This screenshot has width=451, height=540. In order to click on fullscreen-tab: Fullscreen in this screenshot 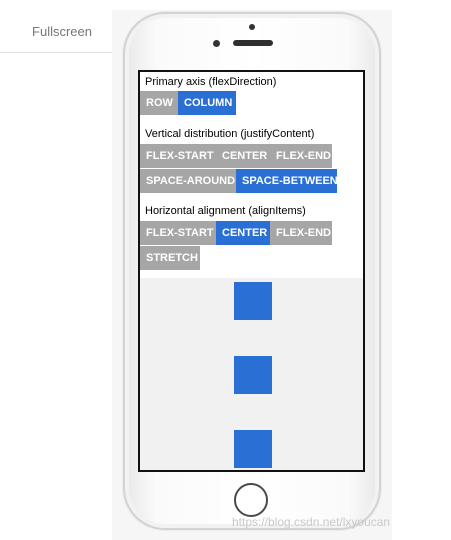, I will do `click(56, 26)`.